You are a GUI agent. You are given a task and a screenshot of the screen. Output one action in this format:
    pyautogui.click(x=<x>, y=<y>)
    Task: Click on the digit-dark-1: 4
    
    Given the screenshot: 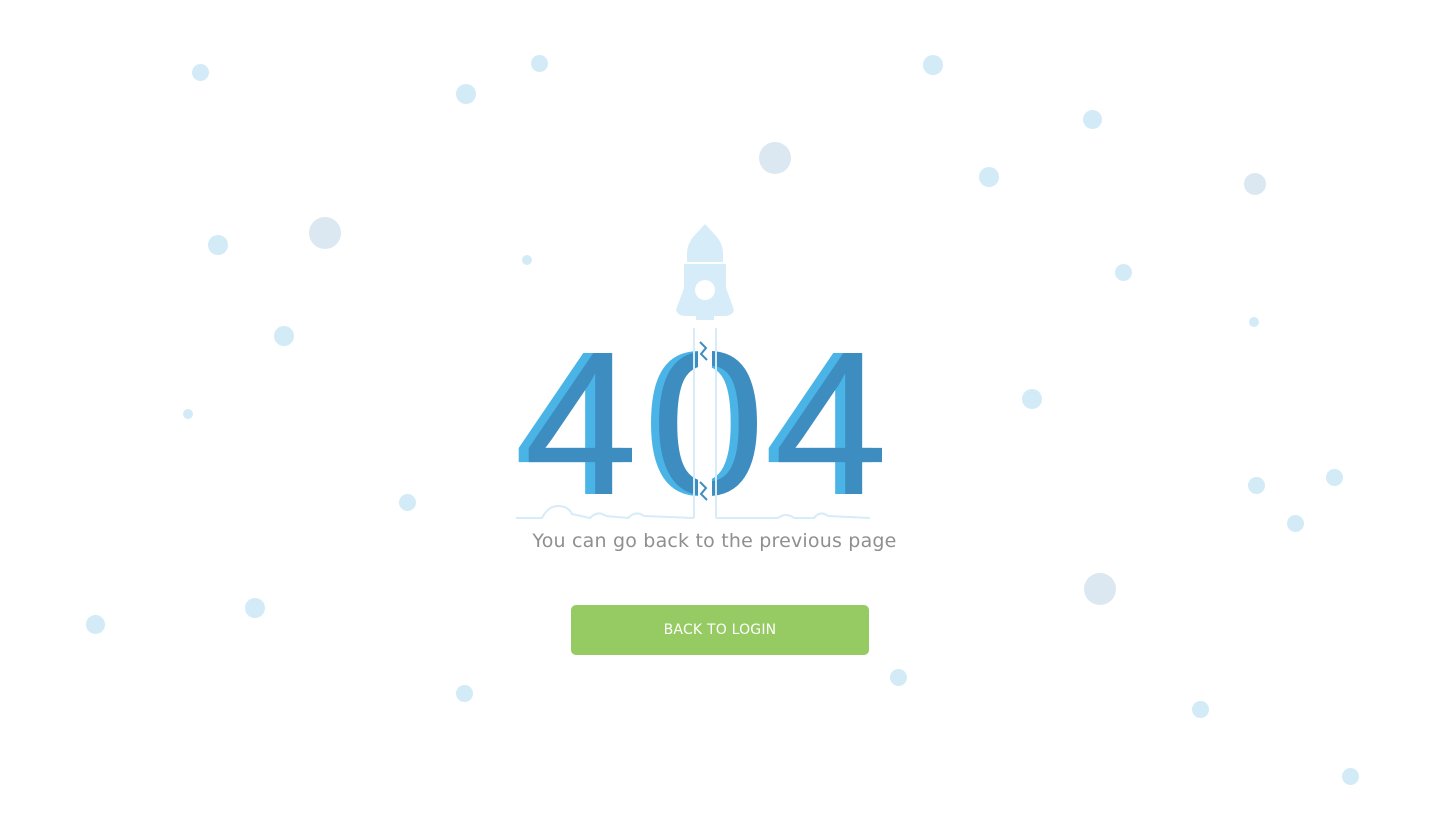 What is the action you would take?
    pyautogui.click(x=581, y=418)
    